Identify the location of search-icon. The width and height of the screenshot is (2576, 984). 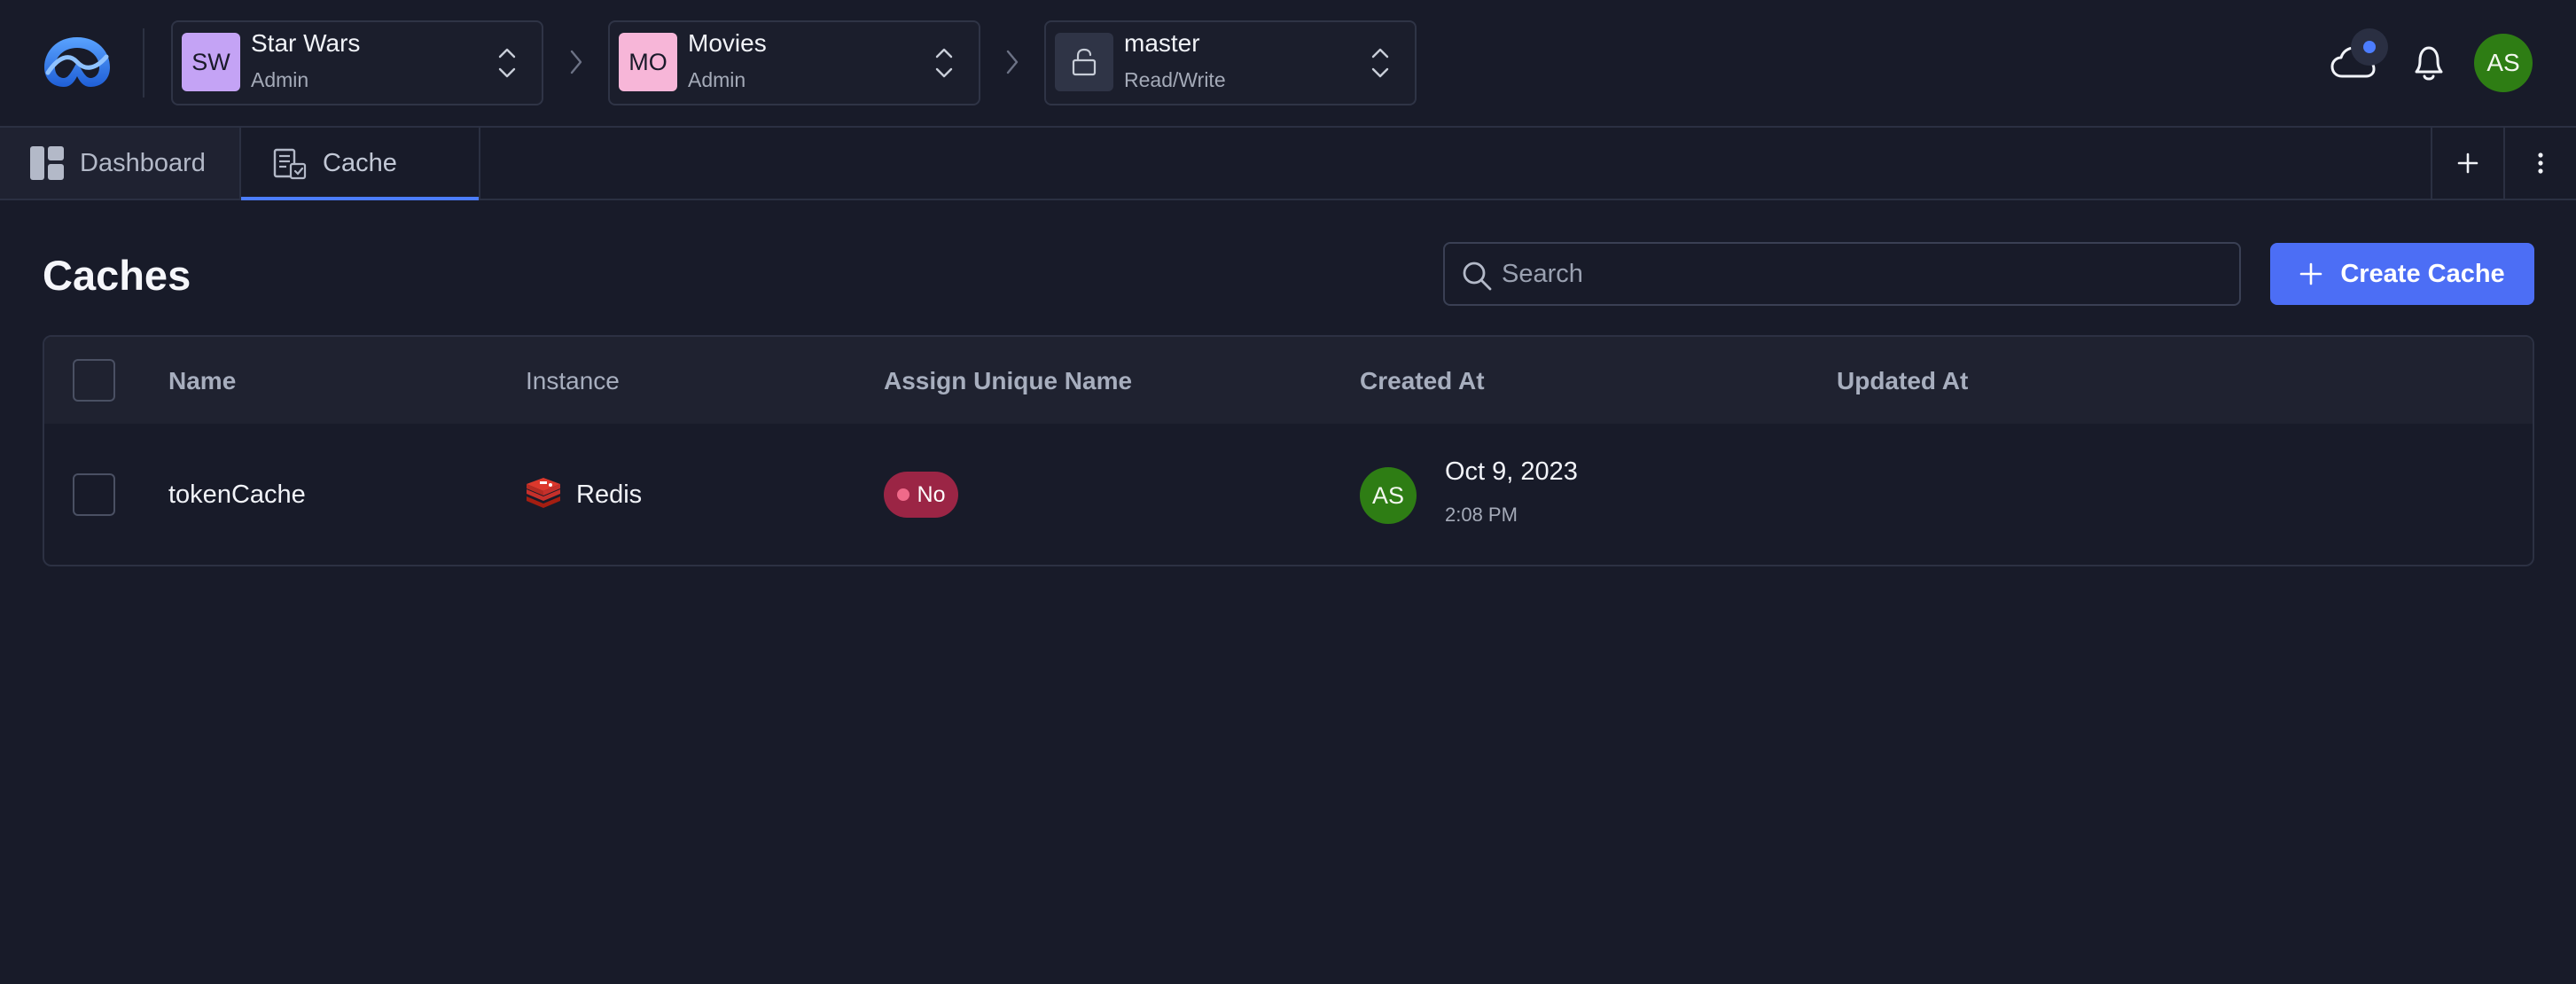
(1477, 276).